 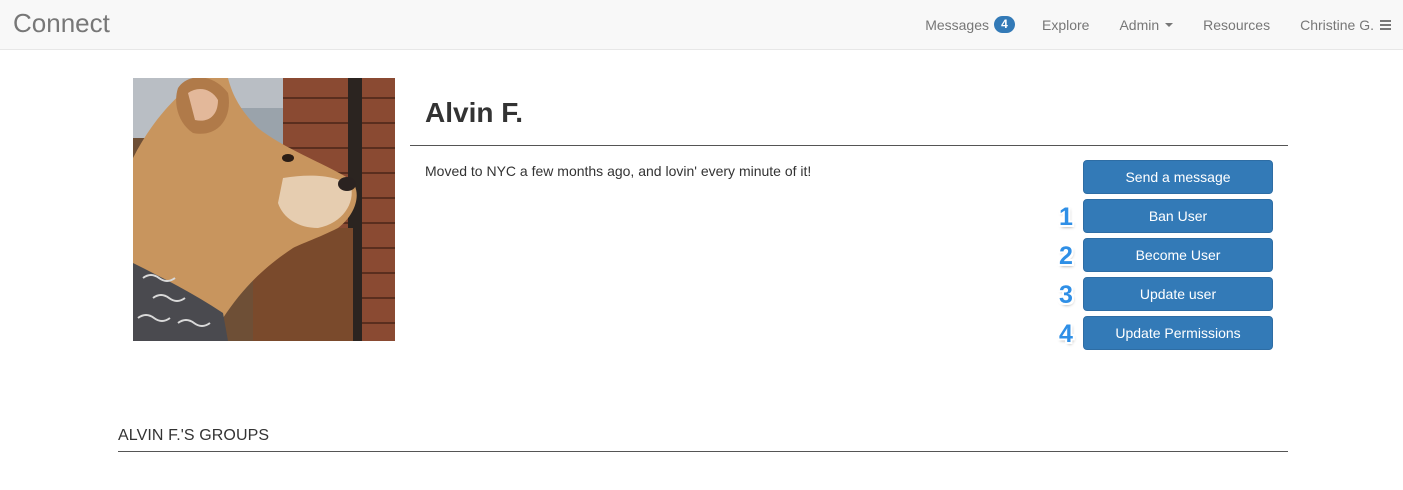 I want to click on brand-logo: Connect, so click(x=61, y=23).